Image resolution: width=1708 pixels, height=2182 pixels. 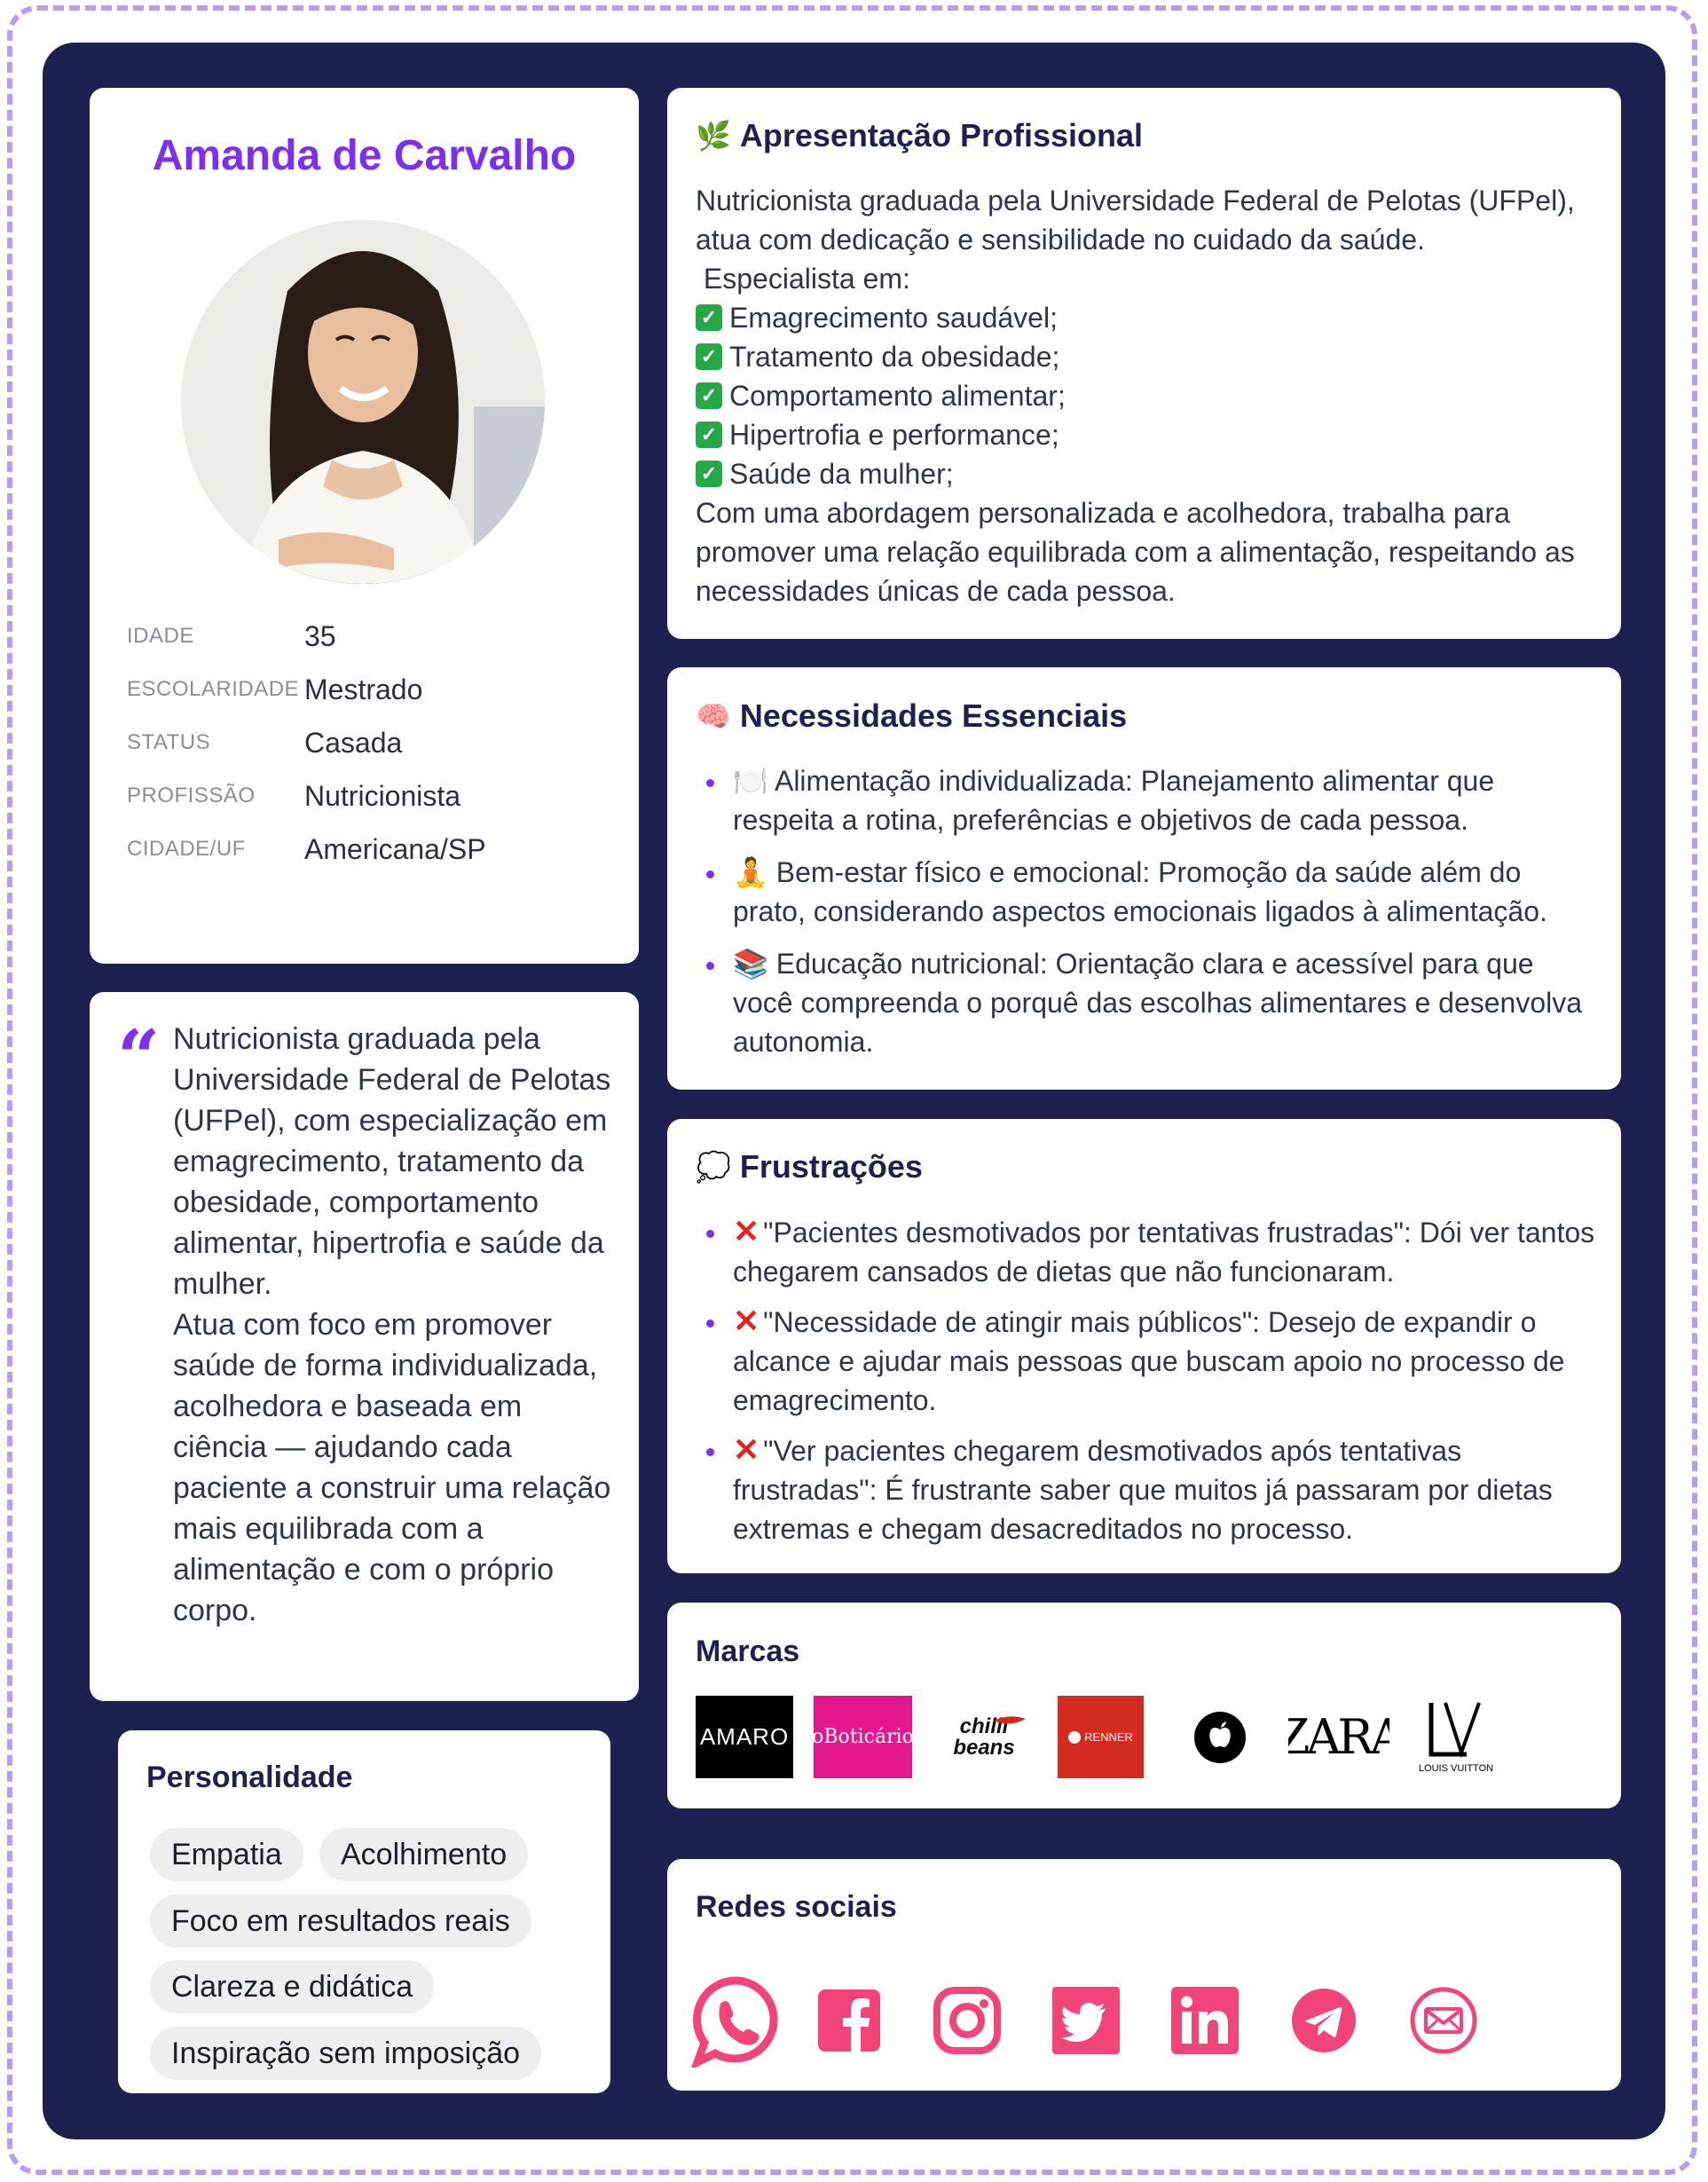 What do you see at coordinates (1455, 1729) in the screenshot?
I see `lv-monogram-icon` at bounding box center [1455, 1729].